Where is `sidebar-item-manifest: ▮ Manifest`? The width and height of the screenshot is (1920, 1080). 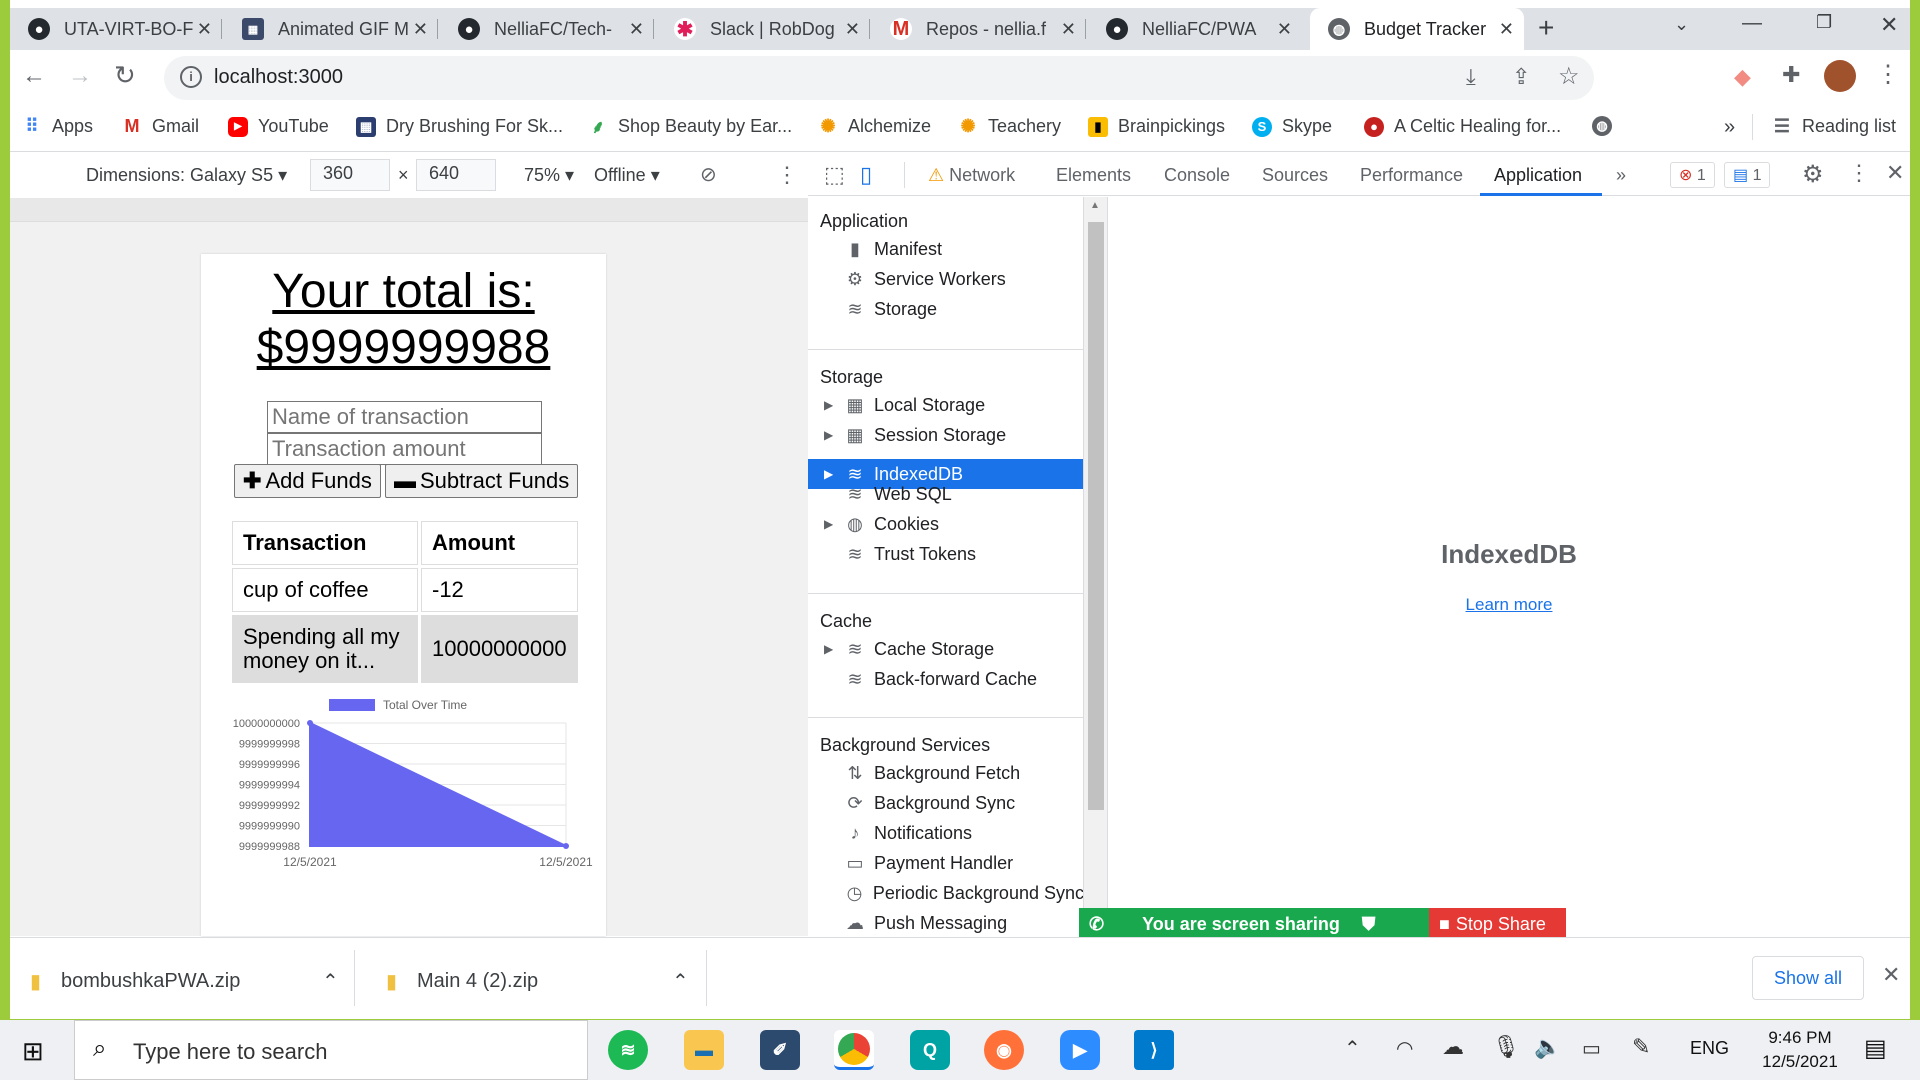 sidebar-item-manifest: ▮ Manifest is located at coordinates (963, 249).